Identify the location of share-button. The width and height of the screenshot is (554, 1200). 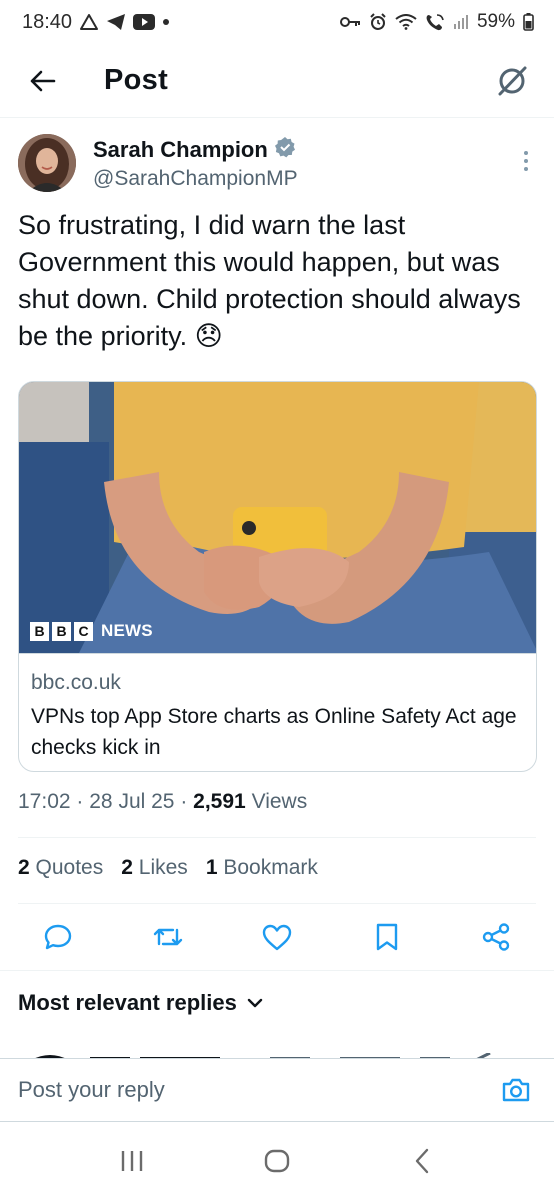
(496, 937).